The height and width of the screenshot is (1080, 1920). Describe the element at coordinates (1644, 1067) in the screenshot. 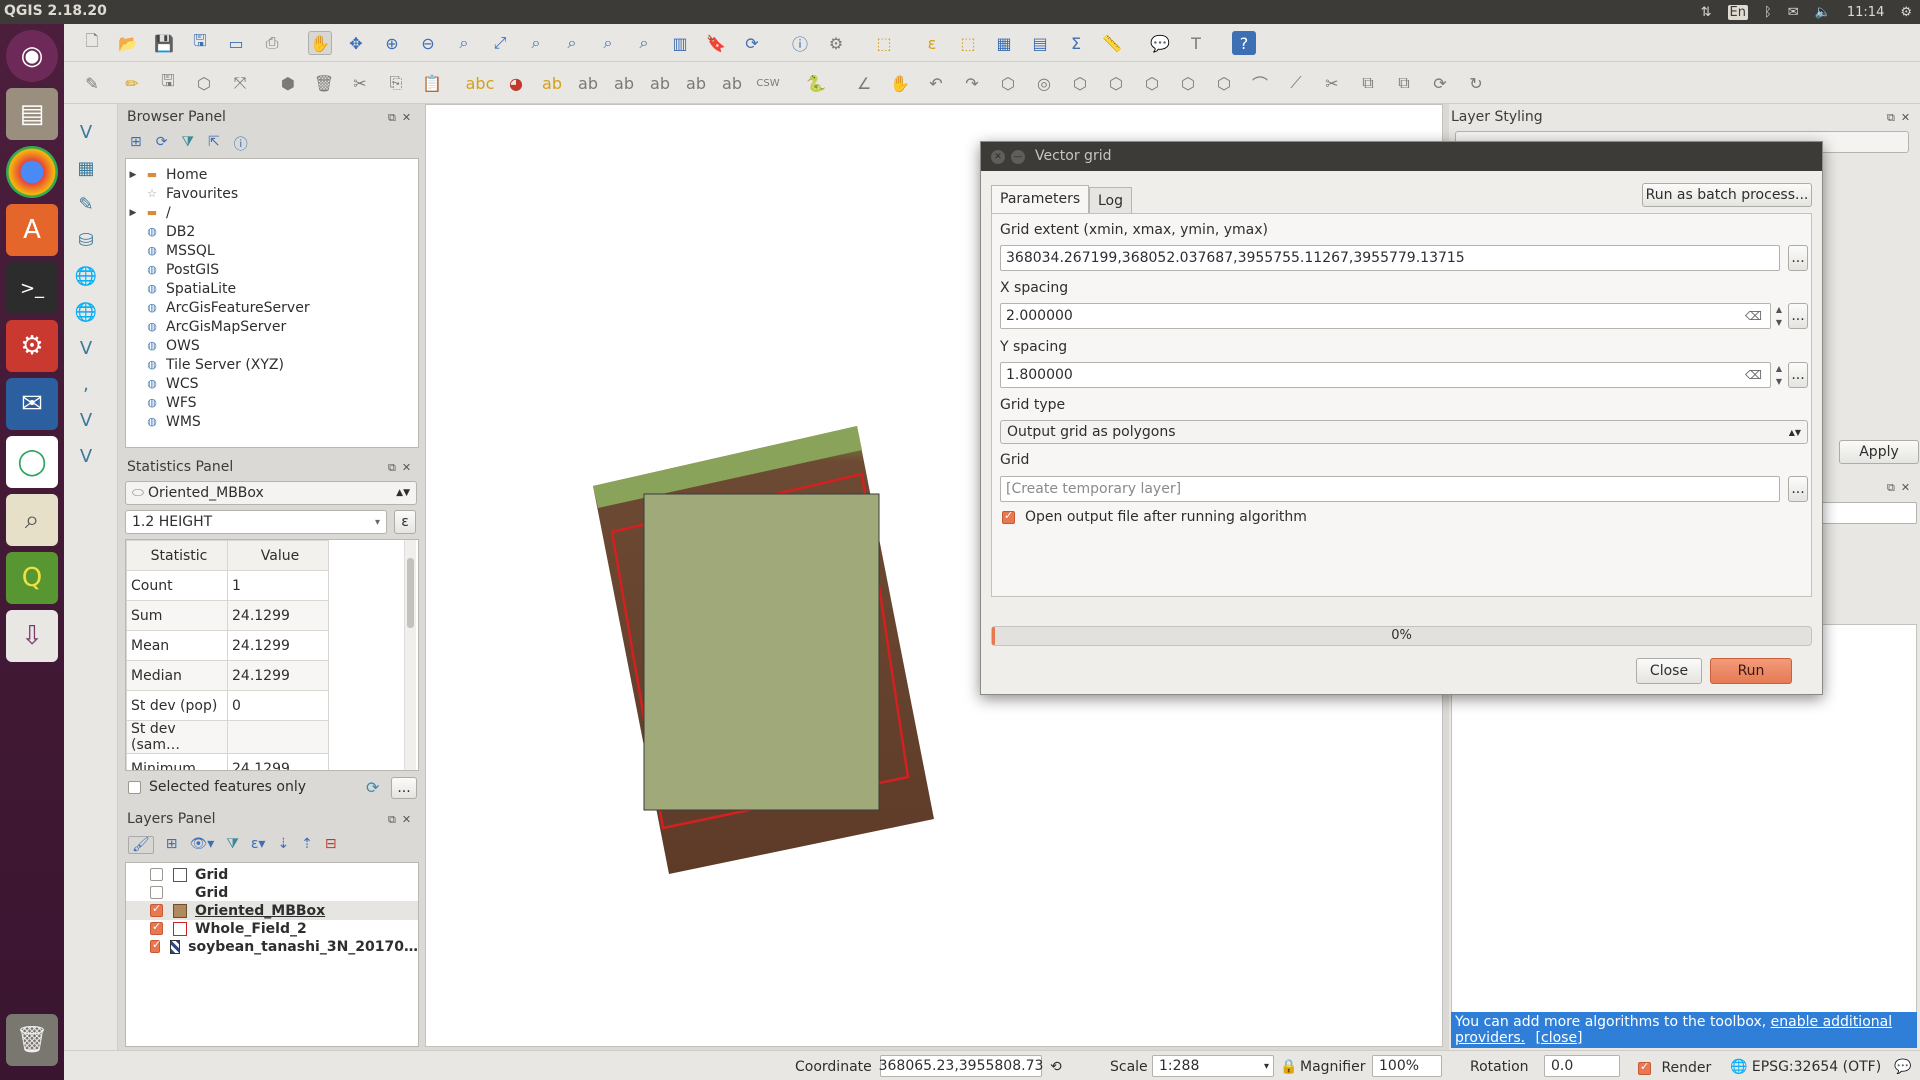

I see `render-checkbox` at that location.